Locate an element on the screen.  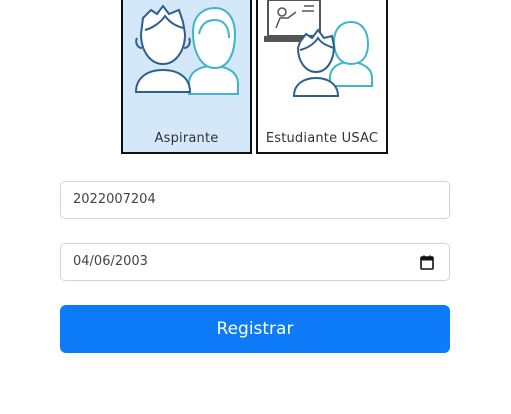
carnet-input: 2022007204 is located at coordinates (255, 200).